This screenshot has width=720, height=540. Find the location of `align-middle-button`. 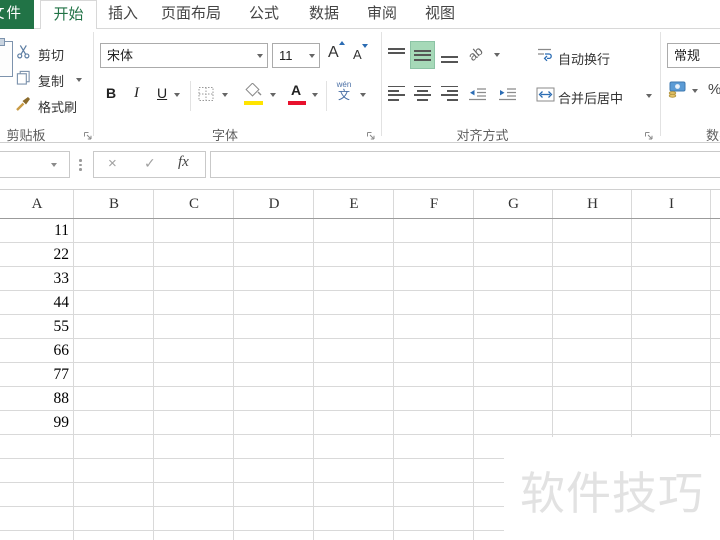

align-middle-button is located at coordinates (422, 55).